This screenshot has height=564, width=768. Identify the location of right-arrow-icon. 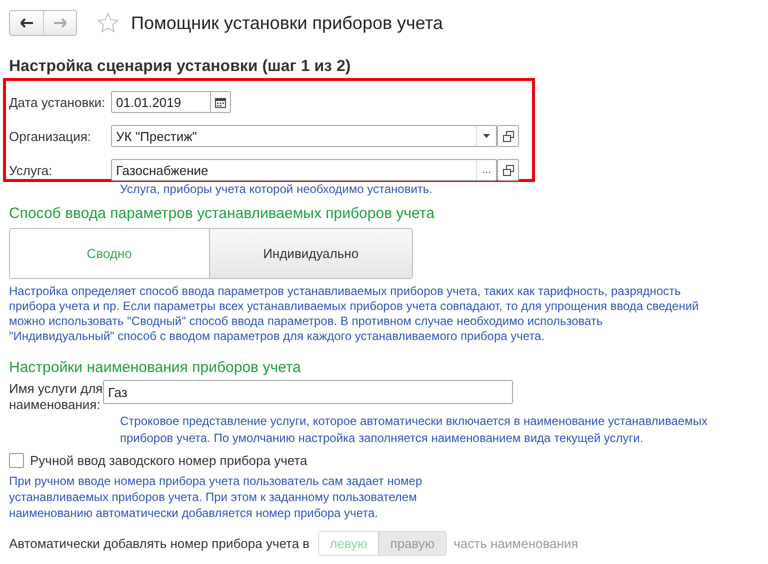
(60, 23).